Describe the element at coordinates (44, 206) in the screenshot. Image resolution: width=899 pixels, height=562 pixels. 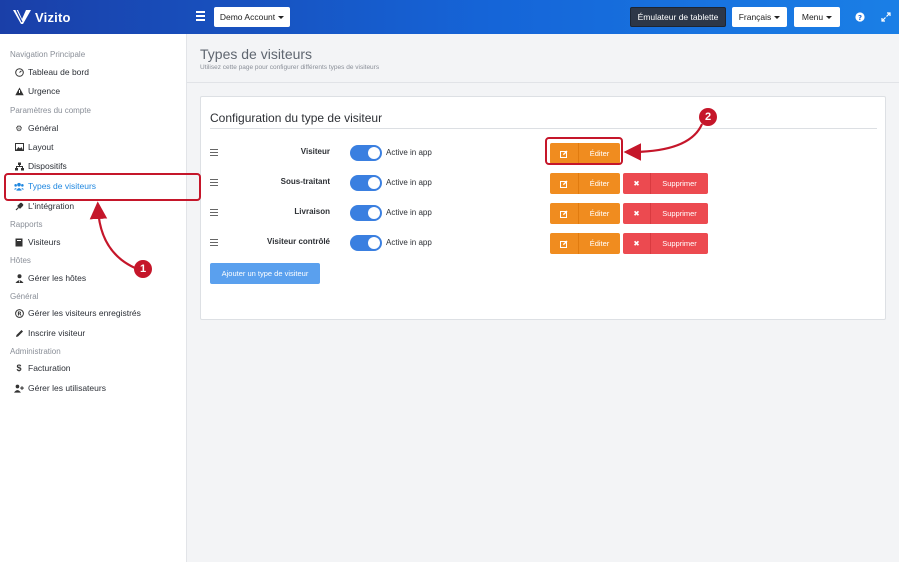
I see `sidebar-item-integration: L'intégration` at that location.